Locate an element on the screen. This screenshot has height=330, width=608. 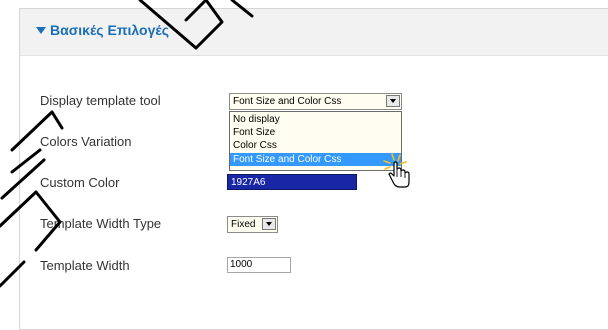
hand-pointer-icon is located at coordinates (396, 170).